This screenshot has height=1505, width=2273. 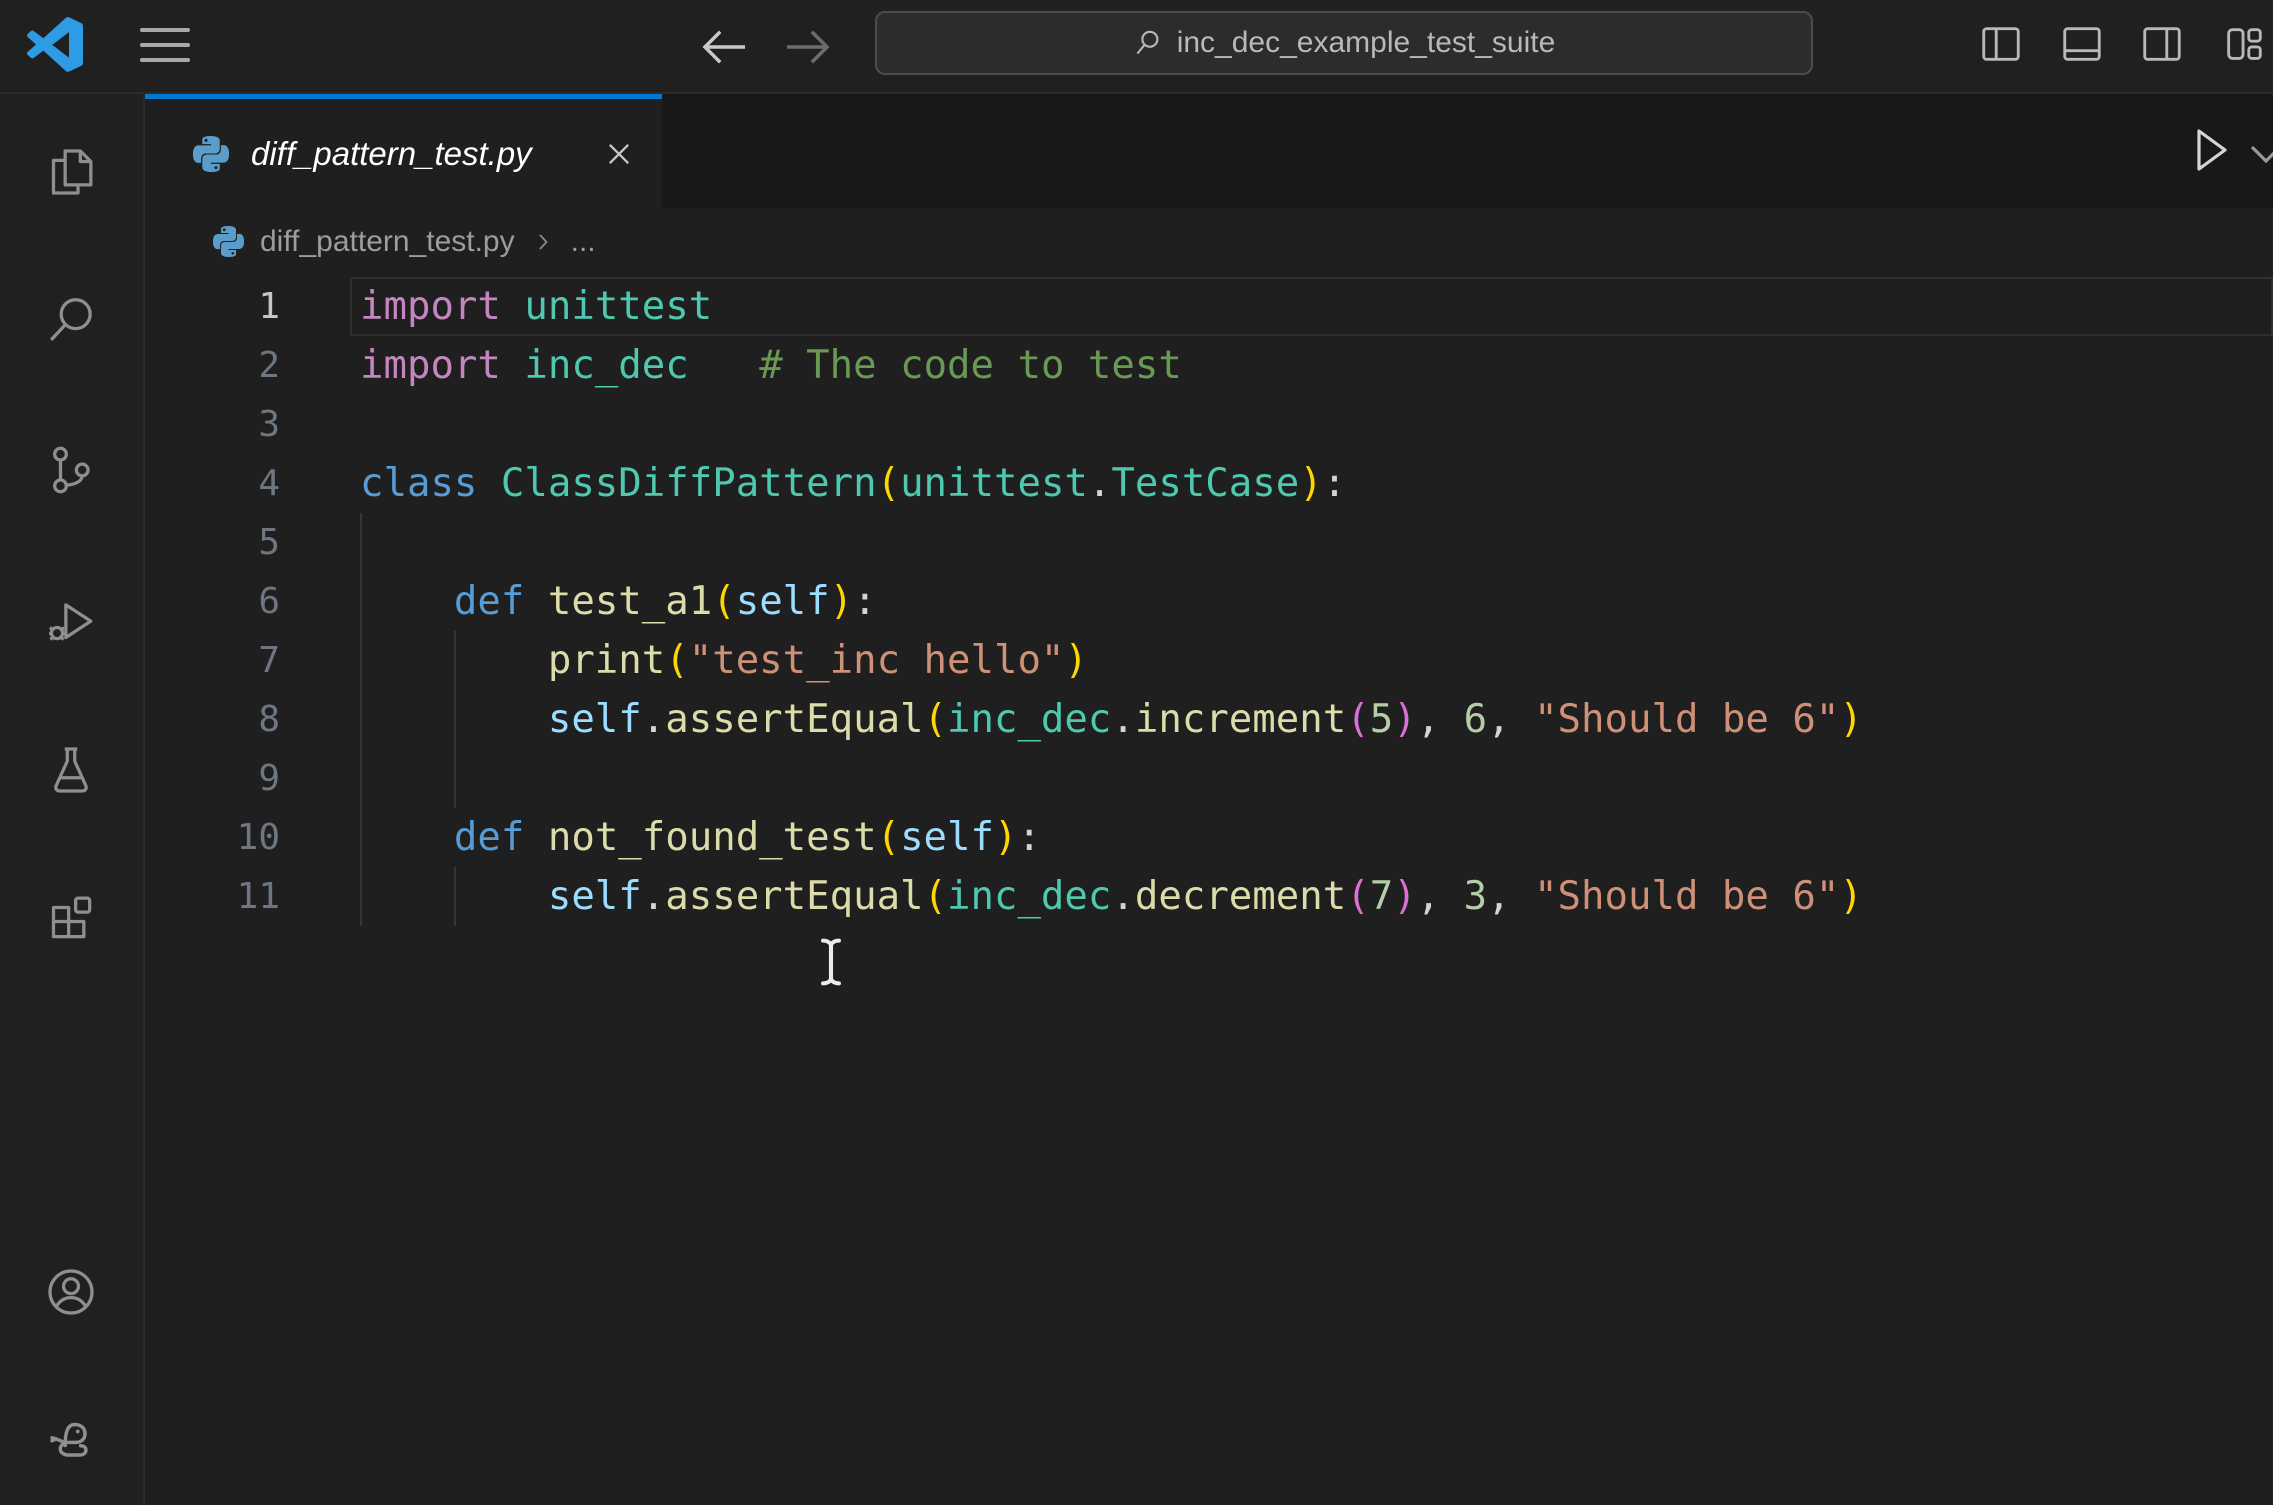 I want to click on line-number: 8, so click(x=212, y=719).